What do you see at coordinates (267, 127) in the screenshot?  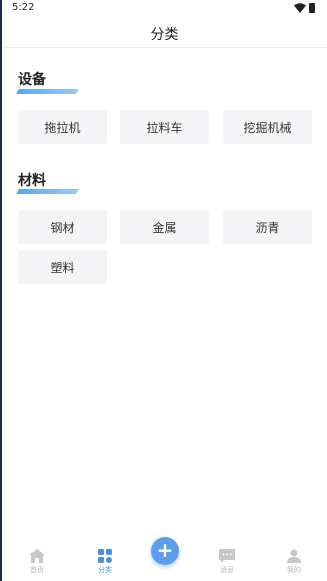 I see `category-chip: 挖掘机械` at bounding box center [267, 127].